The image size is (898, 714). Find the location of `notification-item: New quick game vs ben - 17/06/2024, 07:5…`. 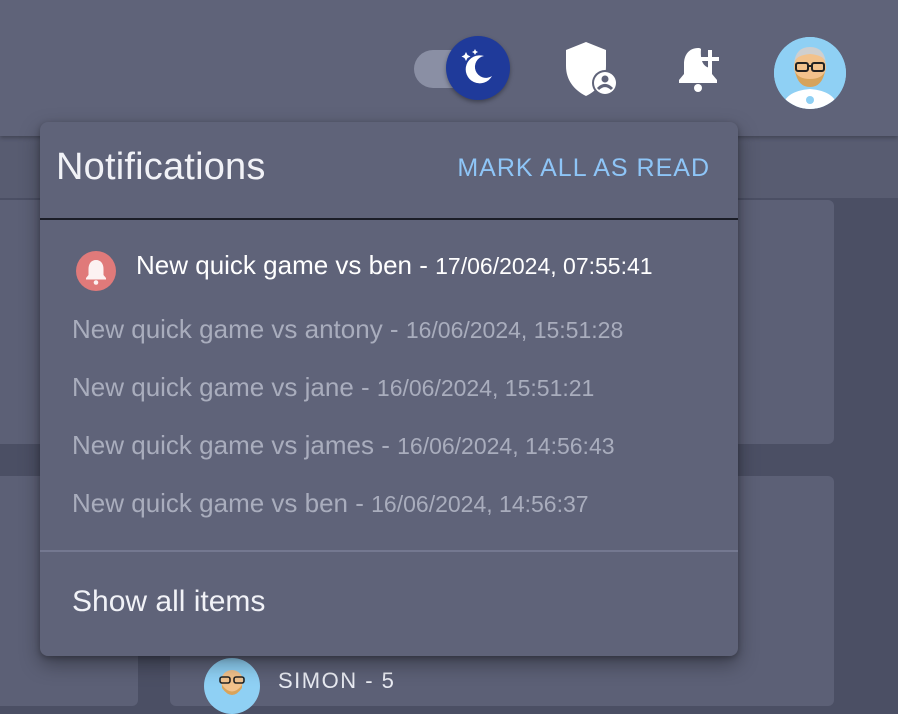

notification-item: New quick game vs ben - 17/06/2024, 07:5… is located at coordinates (394, 265).